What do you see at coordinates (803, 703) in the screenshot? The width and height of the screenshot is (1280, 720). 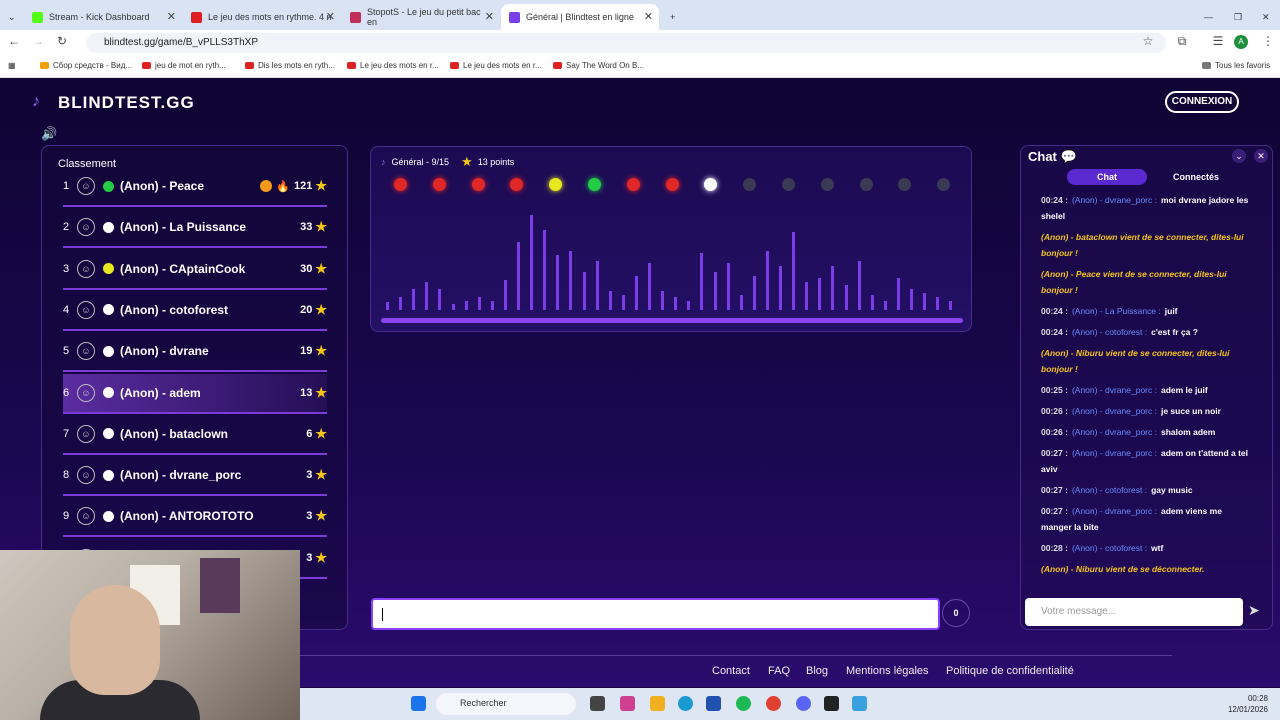 I see `discord-icon` at bounding box center [803, 703].